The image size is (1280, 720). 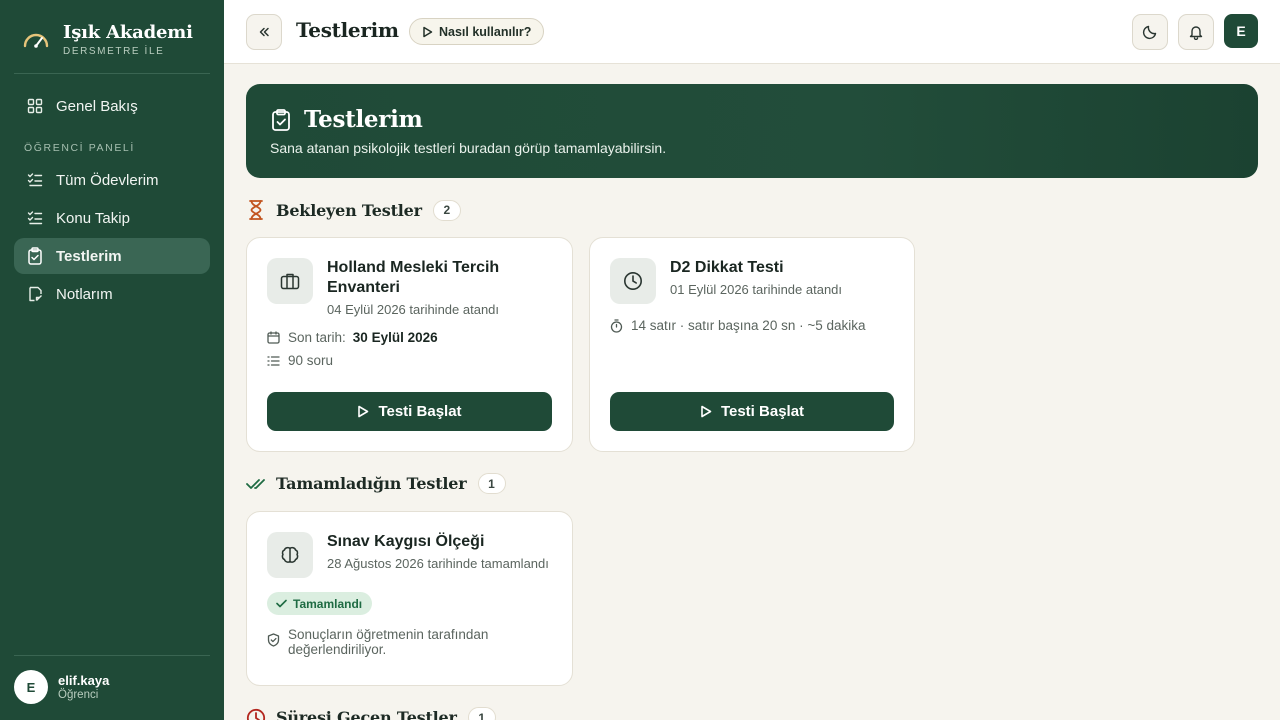 What do you see at coordinates (446, 210) in the screenshot?
I see `pending-count-badge: 2` at bounding box center [446, 210].